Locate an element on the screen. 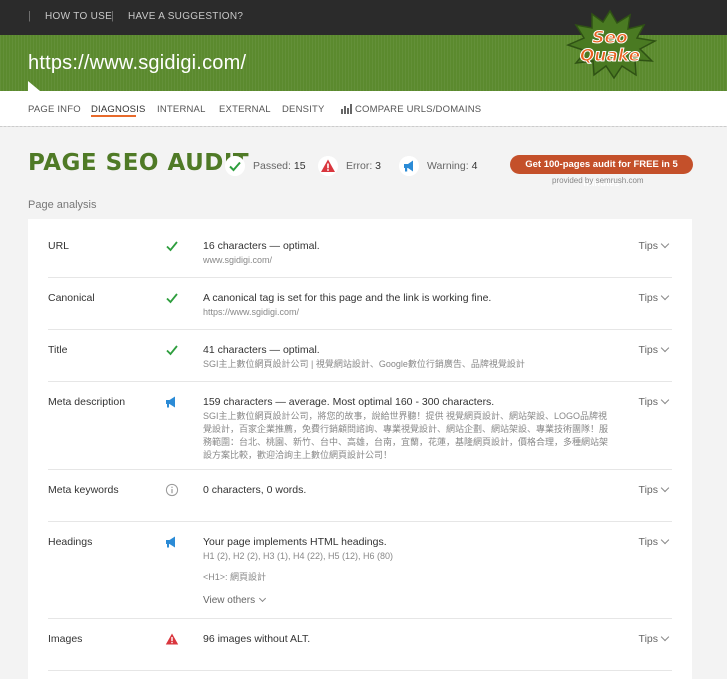  error-label: Error: is located at coordinates (359, 166).